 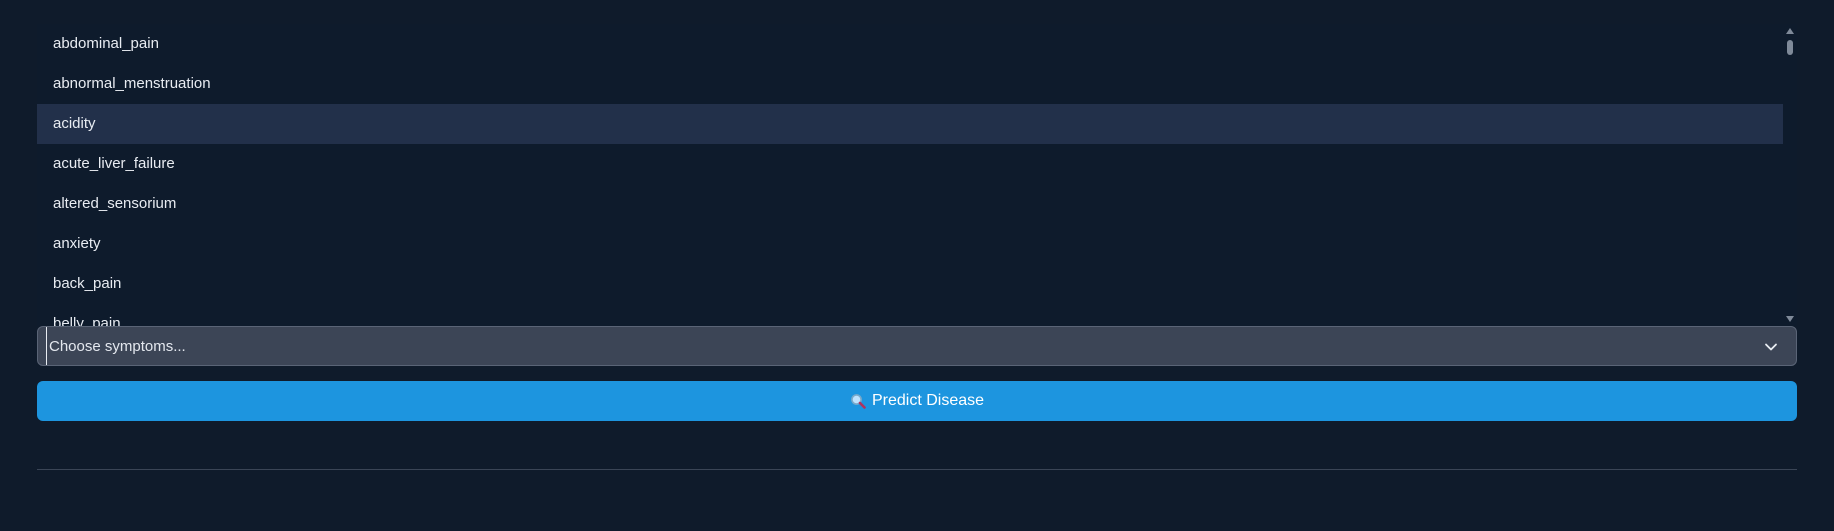 I want to click on symptoms-select, so click(x=917, y=346).